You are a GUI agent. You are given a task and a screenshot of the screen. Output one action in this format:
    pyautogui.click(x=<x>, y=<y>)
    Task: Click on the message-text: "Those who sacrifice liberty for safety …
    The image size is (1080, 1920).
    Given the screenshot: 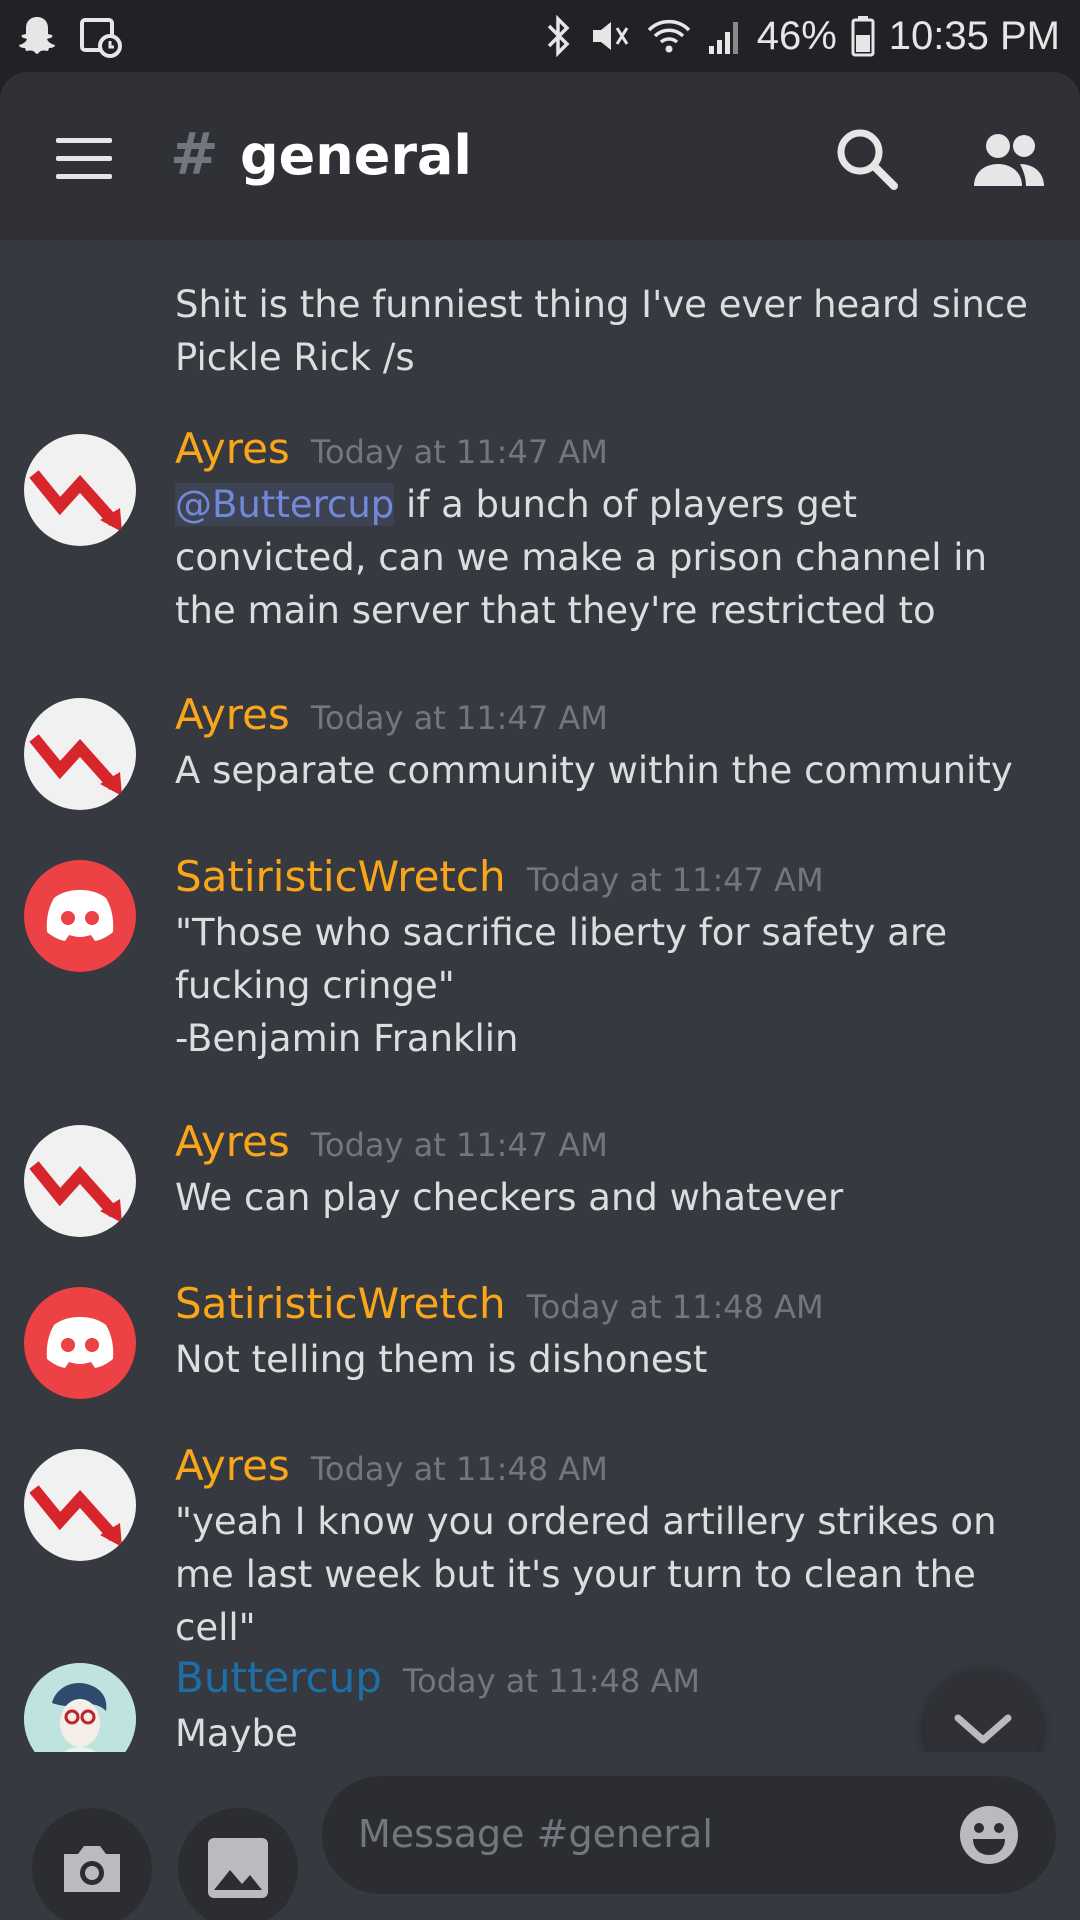 What is the action you would take?
    pyautogui.click(x=561, y=985)
    